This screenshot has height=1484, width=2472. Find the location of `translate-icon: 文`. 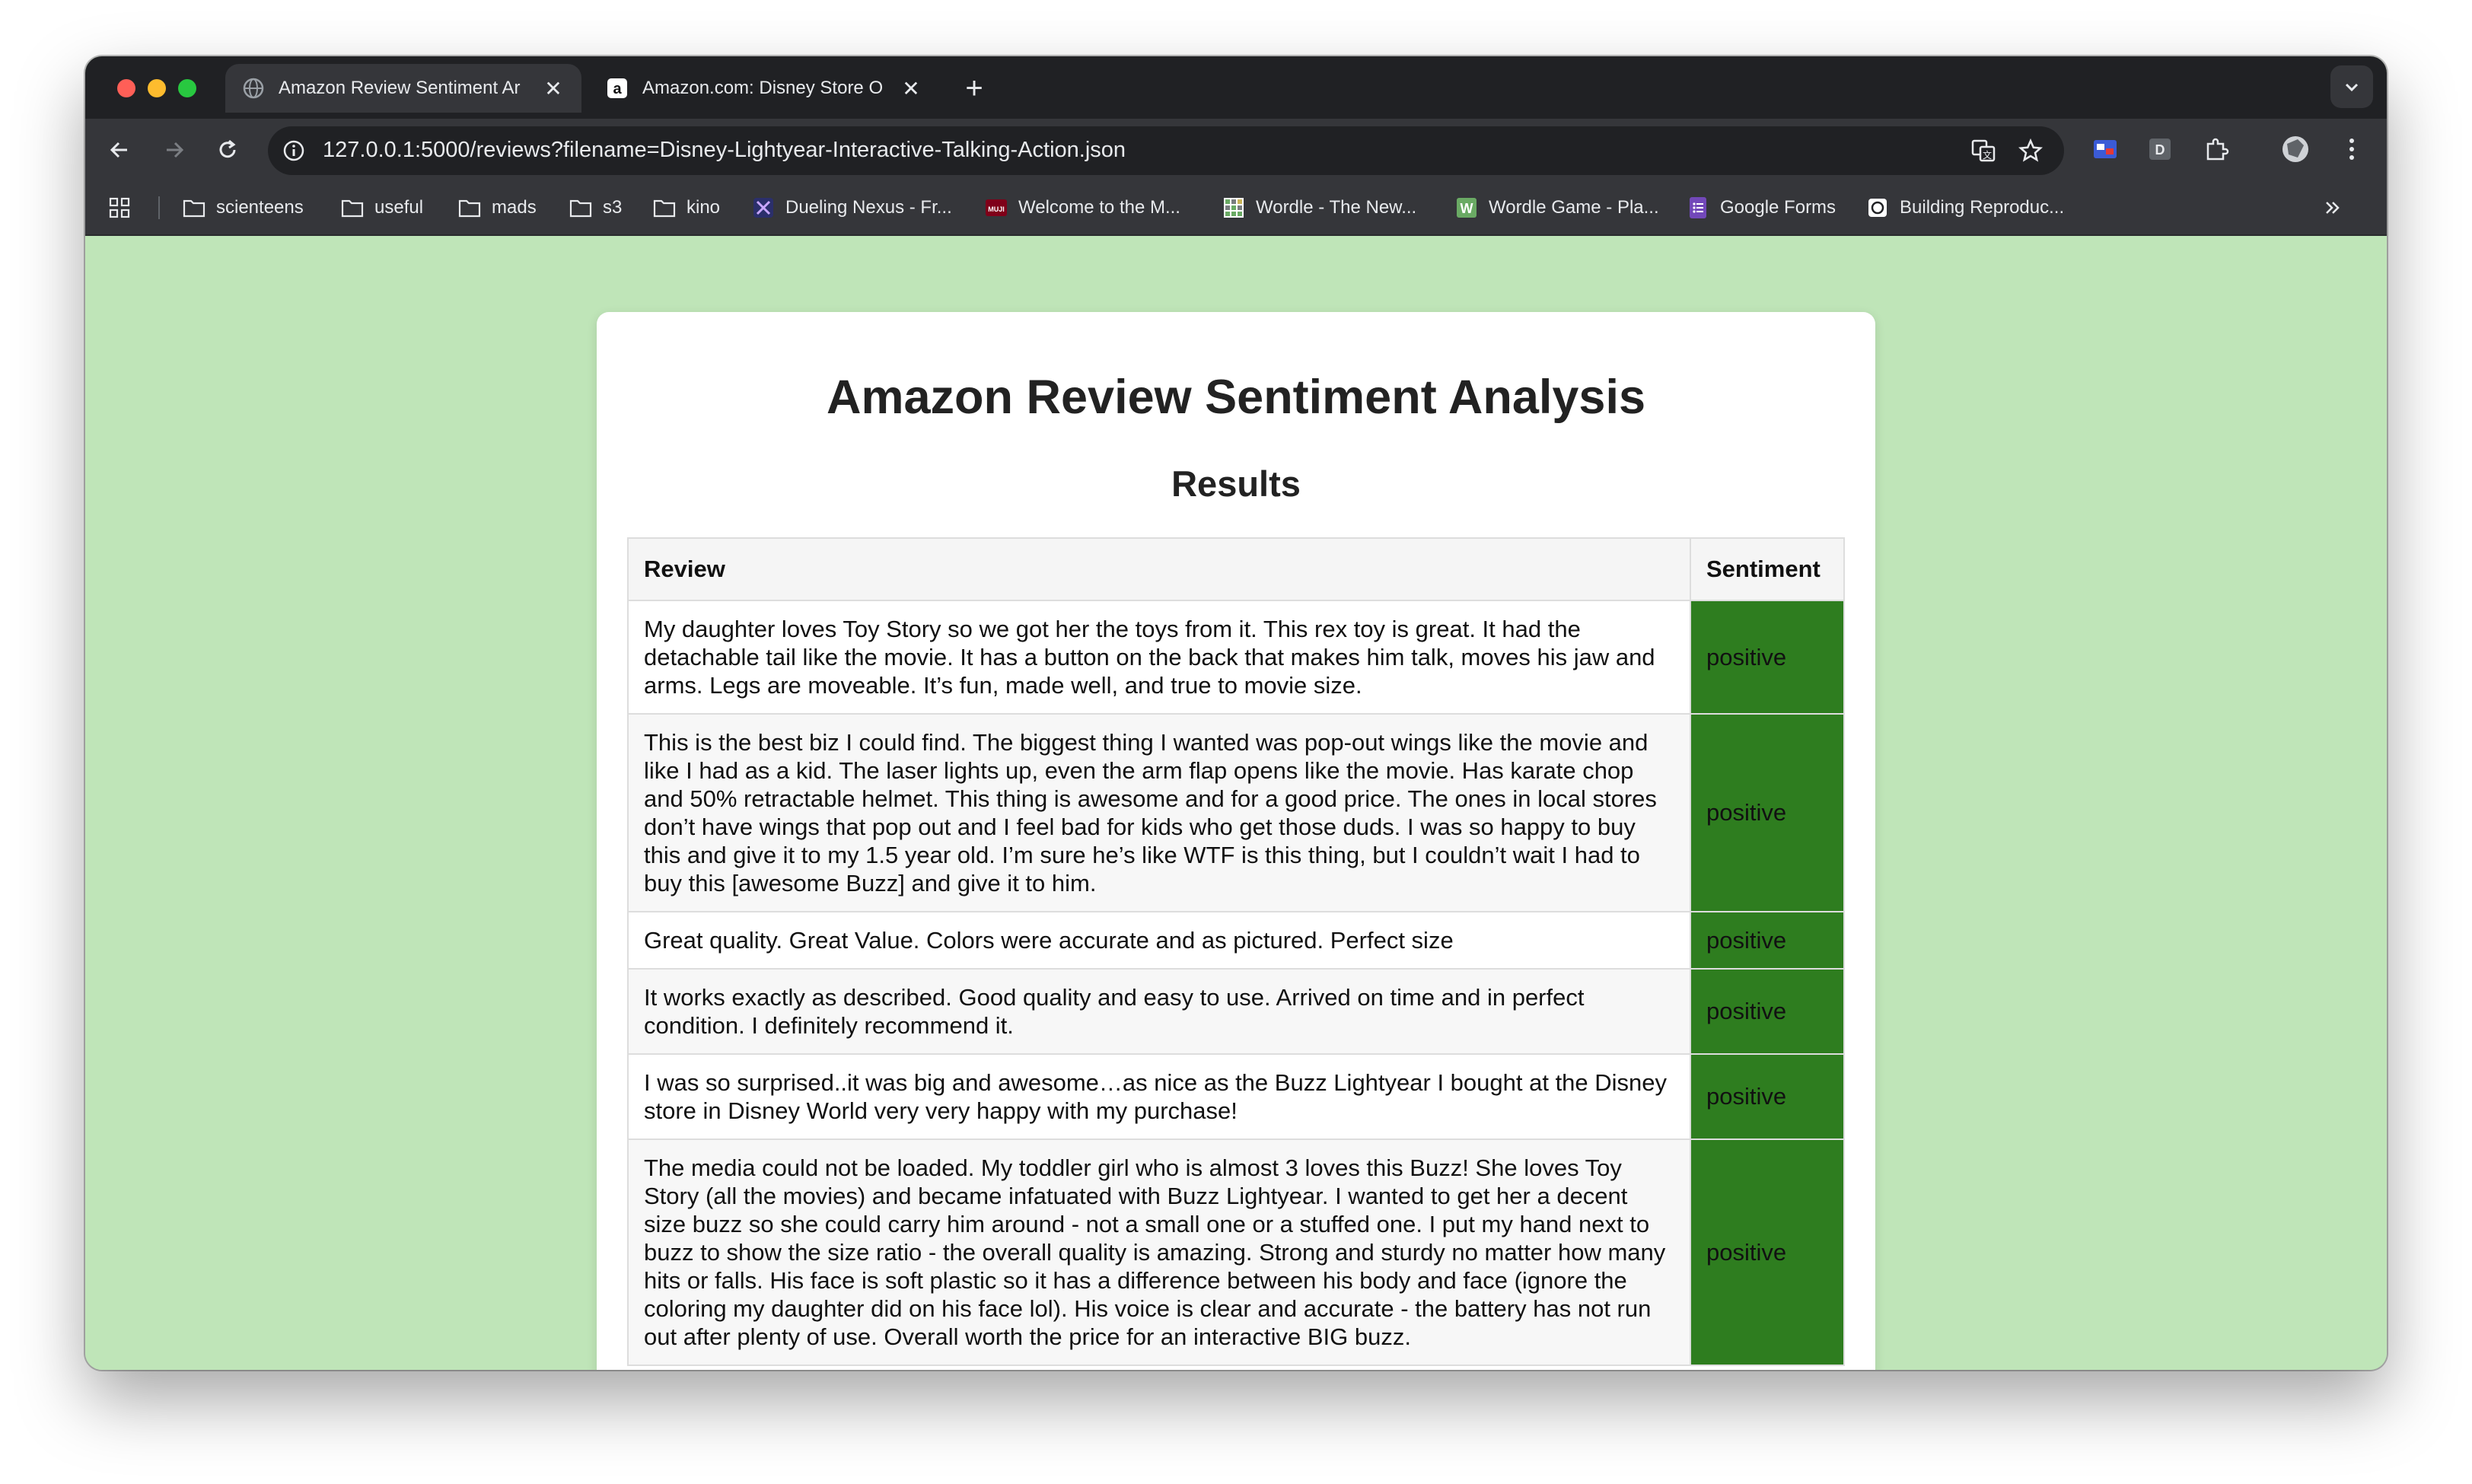

translate-icon: 文 is located at coordinates (1983, 150).